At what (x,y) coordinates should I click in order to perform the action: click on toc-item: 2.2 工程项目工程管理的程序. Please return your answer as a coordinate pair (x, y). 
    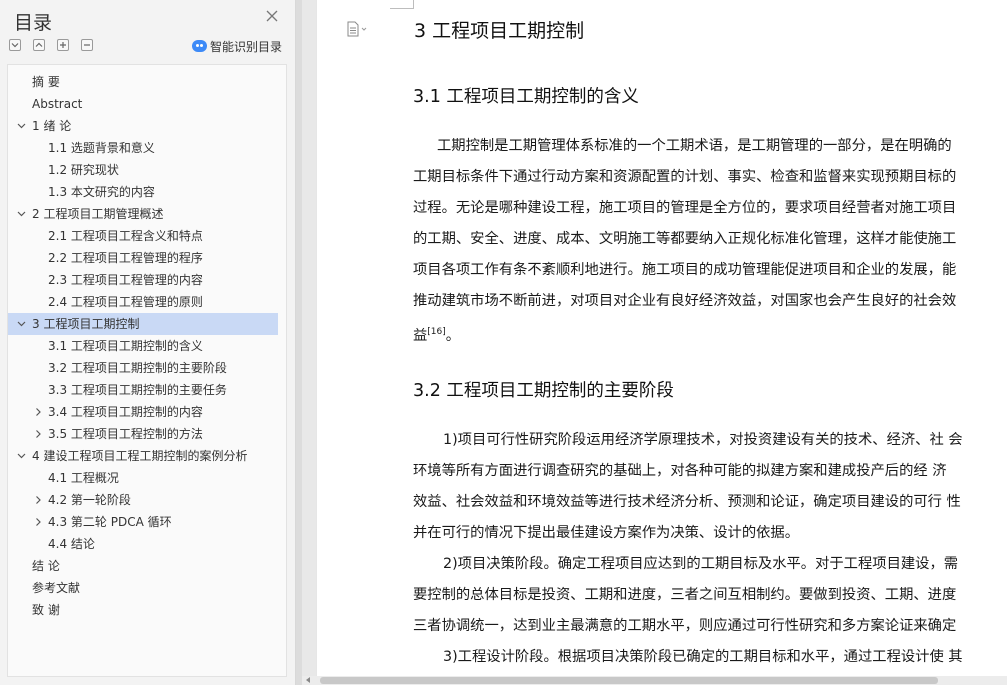
    Looking at the image, I should click on (143, 258).